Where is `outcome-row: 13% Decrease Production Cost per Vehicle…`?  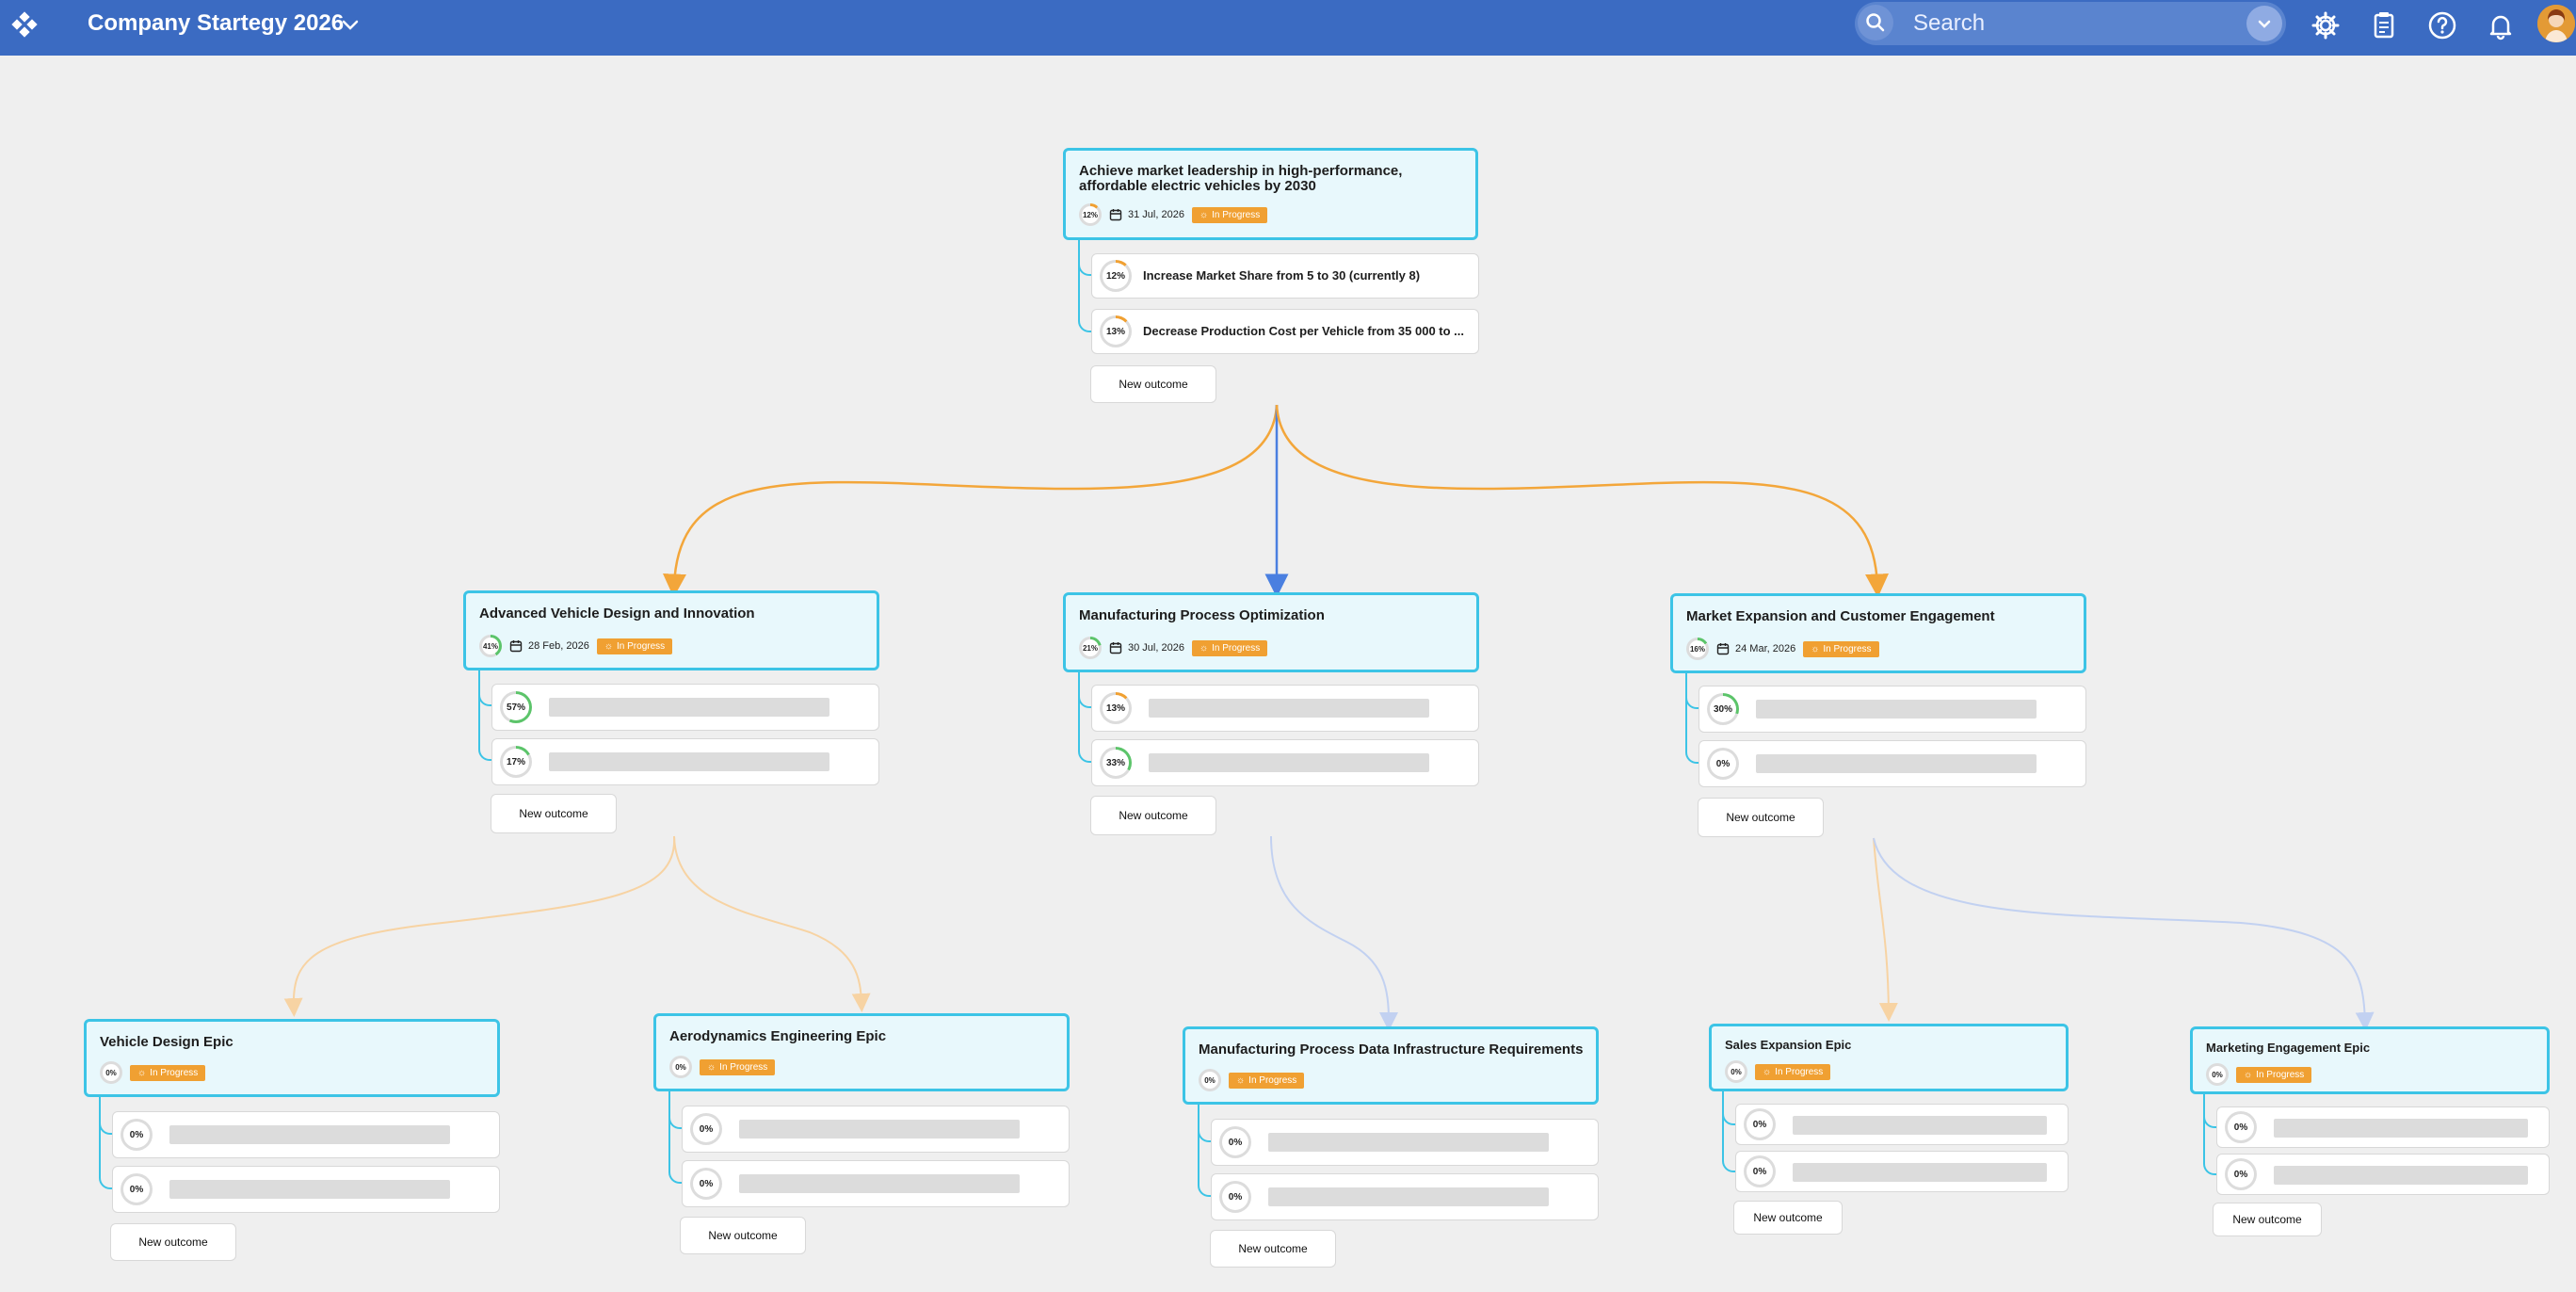 outcome-row: 13% Decrease Production Cost per Vehicle… is located at coordinates (1285, 331).